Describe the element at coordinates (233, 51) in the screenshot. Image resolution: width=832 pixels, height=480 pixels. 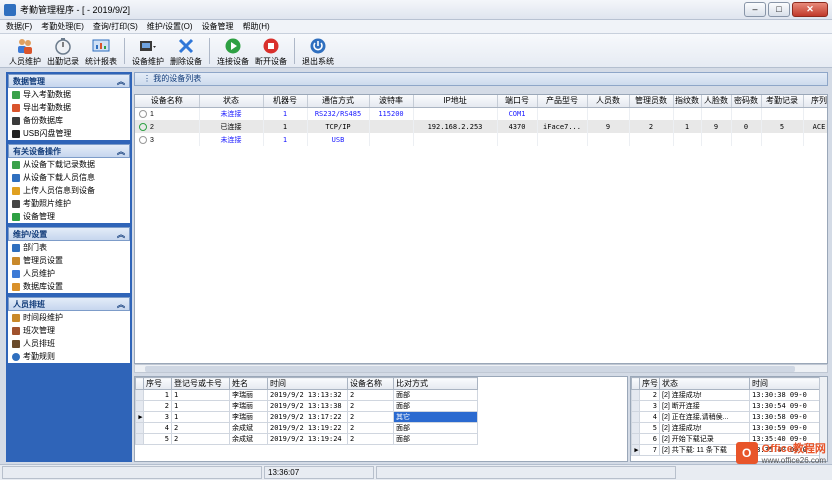
I see `connect-device-button: 连接设备` at that location.